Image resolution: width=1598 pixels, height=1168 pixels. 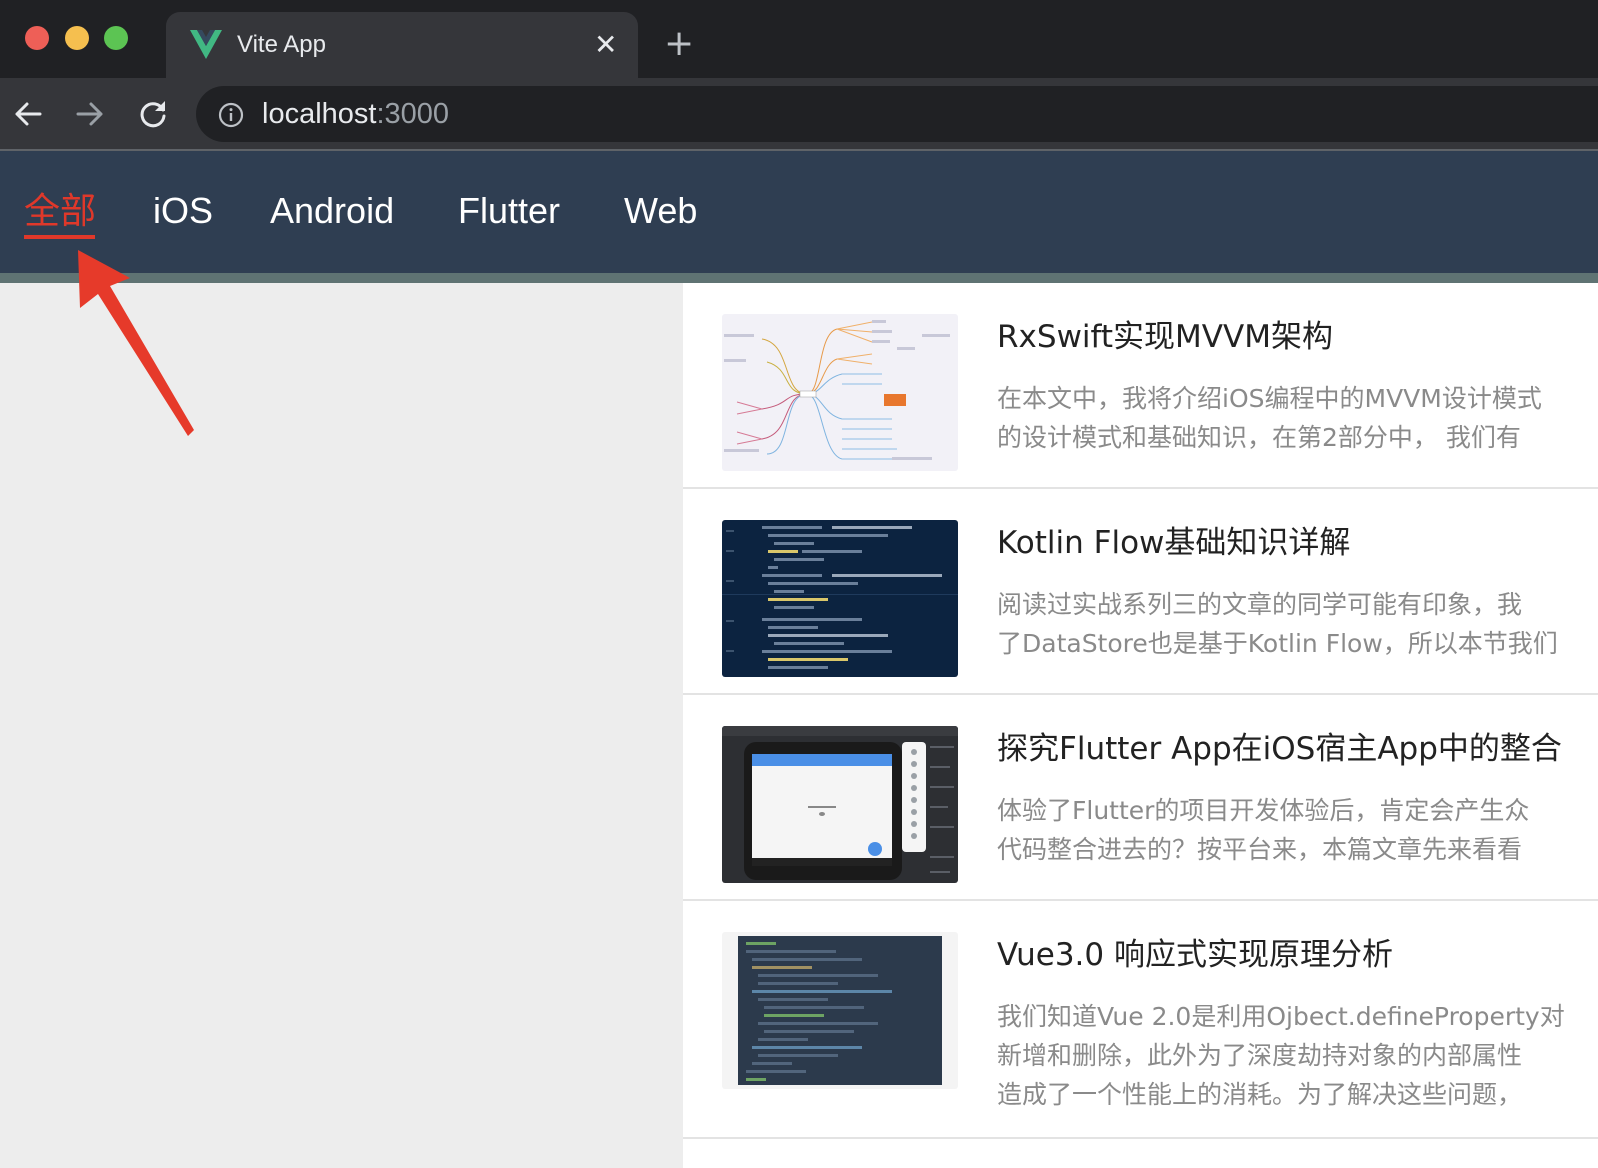 What do you see at coordinates (605, 45) in the screenshot?
I see `tab-close-icon: ✕` at bounding box center [605, 45].